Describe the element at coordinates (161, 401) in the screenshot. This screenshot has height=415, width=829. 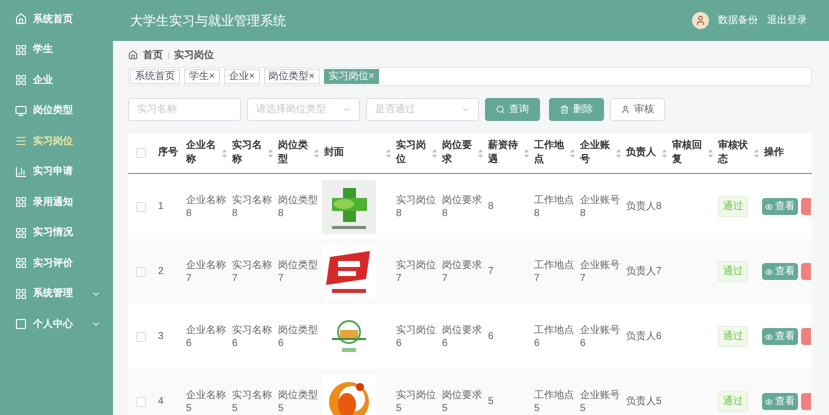
I see `table-cell-text: 4` at that location.